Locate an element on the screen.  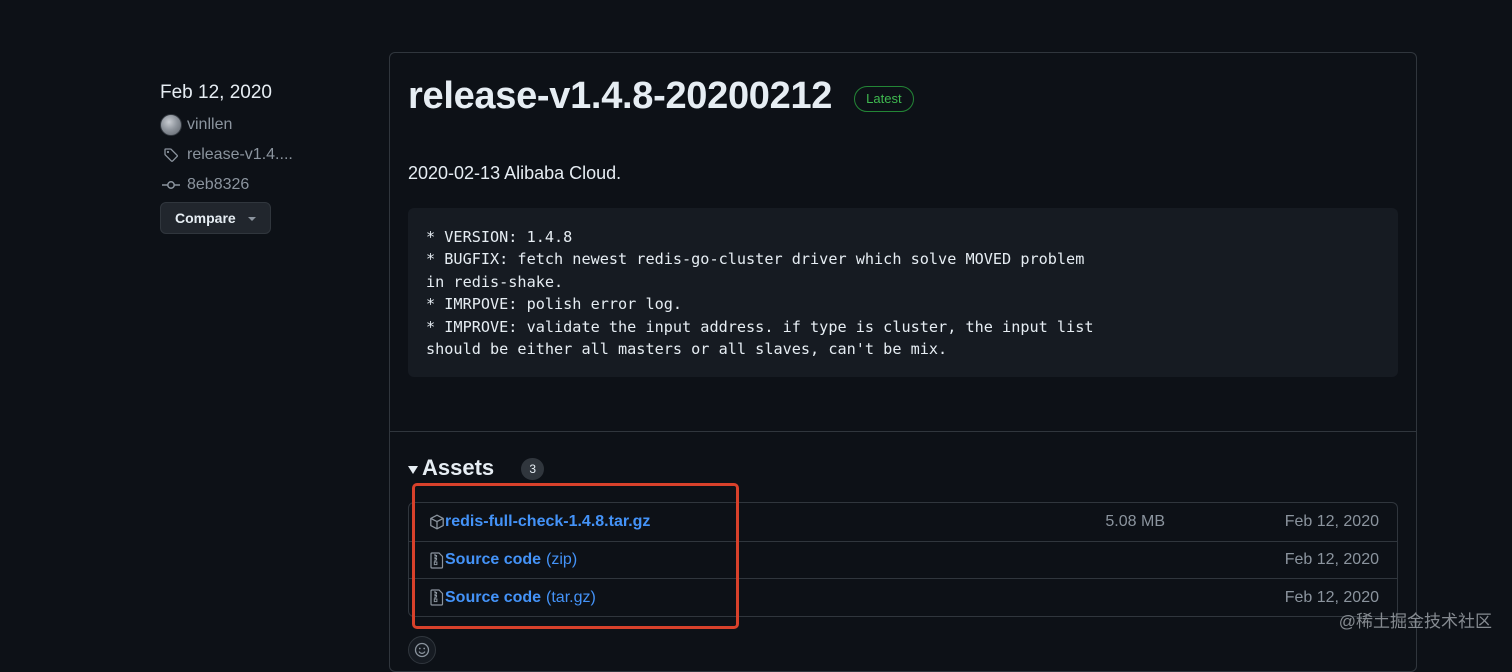
asset-row: Source code (tar.gz) Feb 12, 2020 is located at coordinates (903, 597).